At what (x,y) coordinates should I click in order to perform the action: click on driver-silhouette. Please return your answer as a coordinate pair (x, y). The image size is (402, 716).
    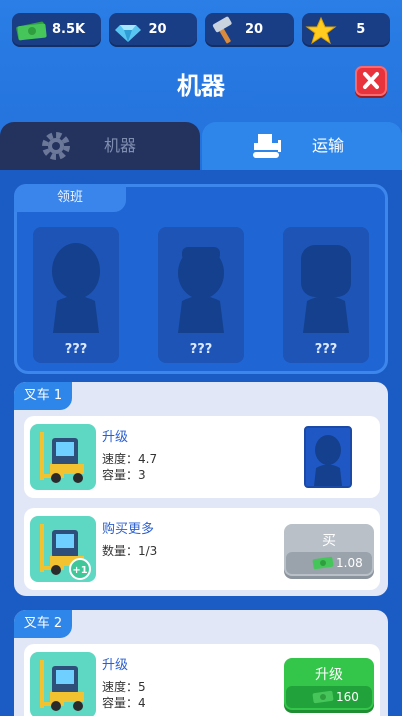
    Looking at the image, I should click on (328, 460).